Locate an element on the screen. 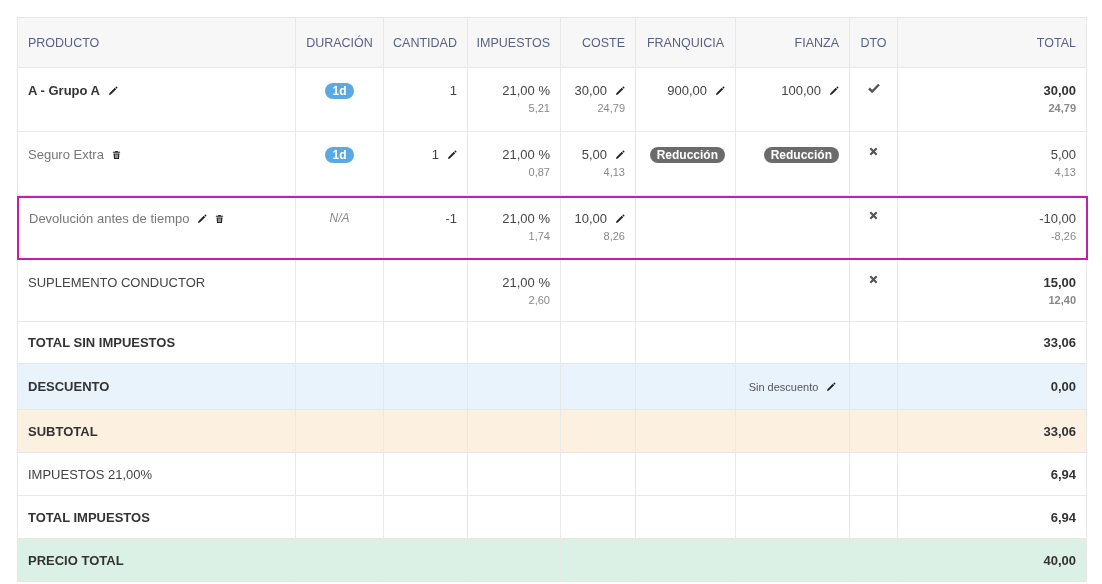  tax-amount: 1,74 is located at coordinates (539, 236).